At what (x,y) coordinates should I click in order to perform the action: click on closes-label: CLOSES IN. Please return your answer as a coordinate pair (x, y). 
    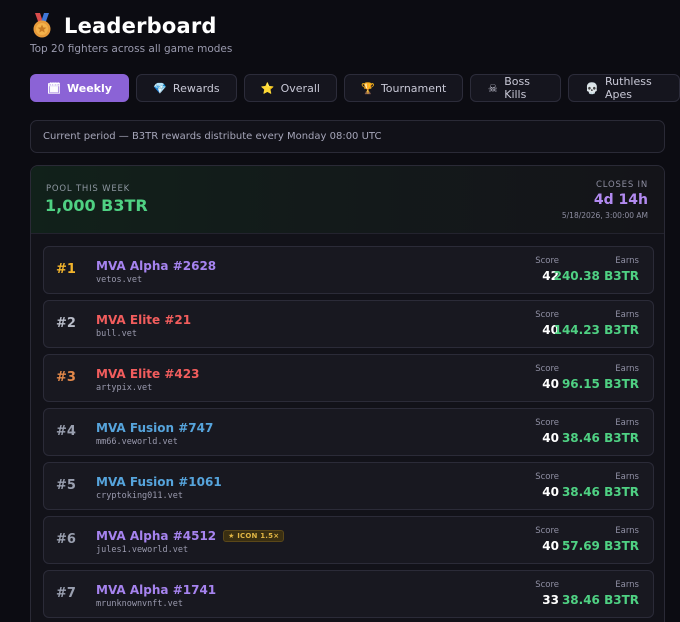
    Looking at the image, I should click on (622, 185).